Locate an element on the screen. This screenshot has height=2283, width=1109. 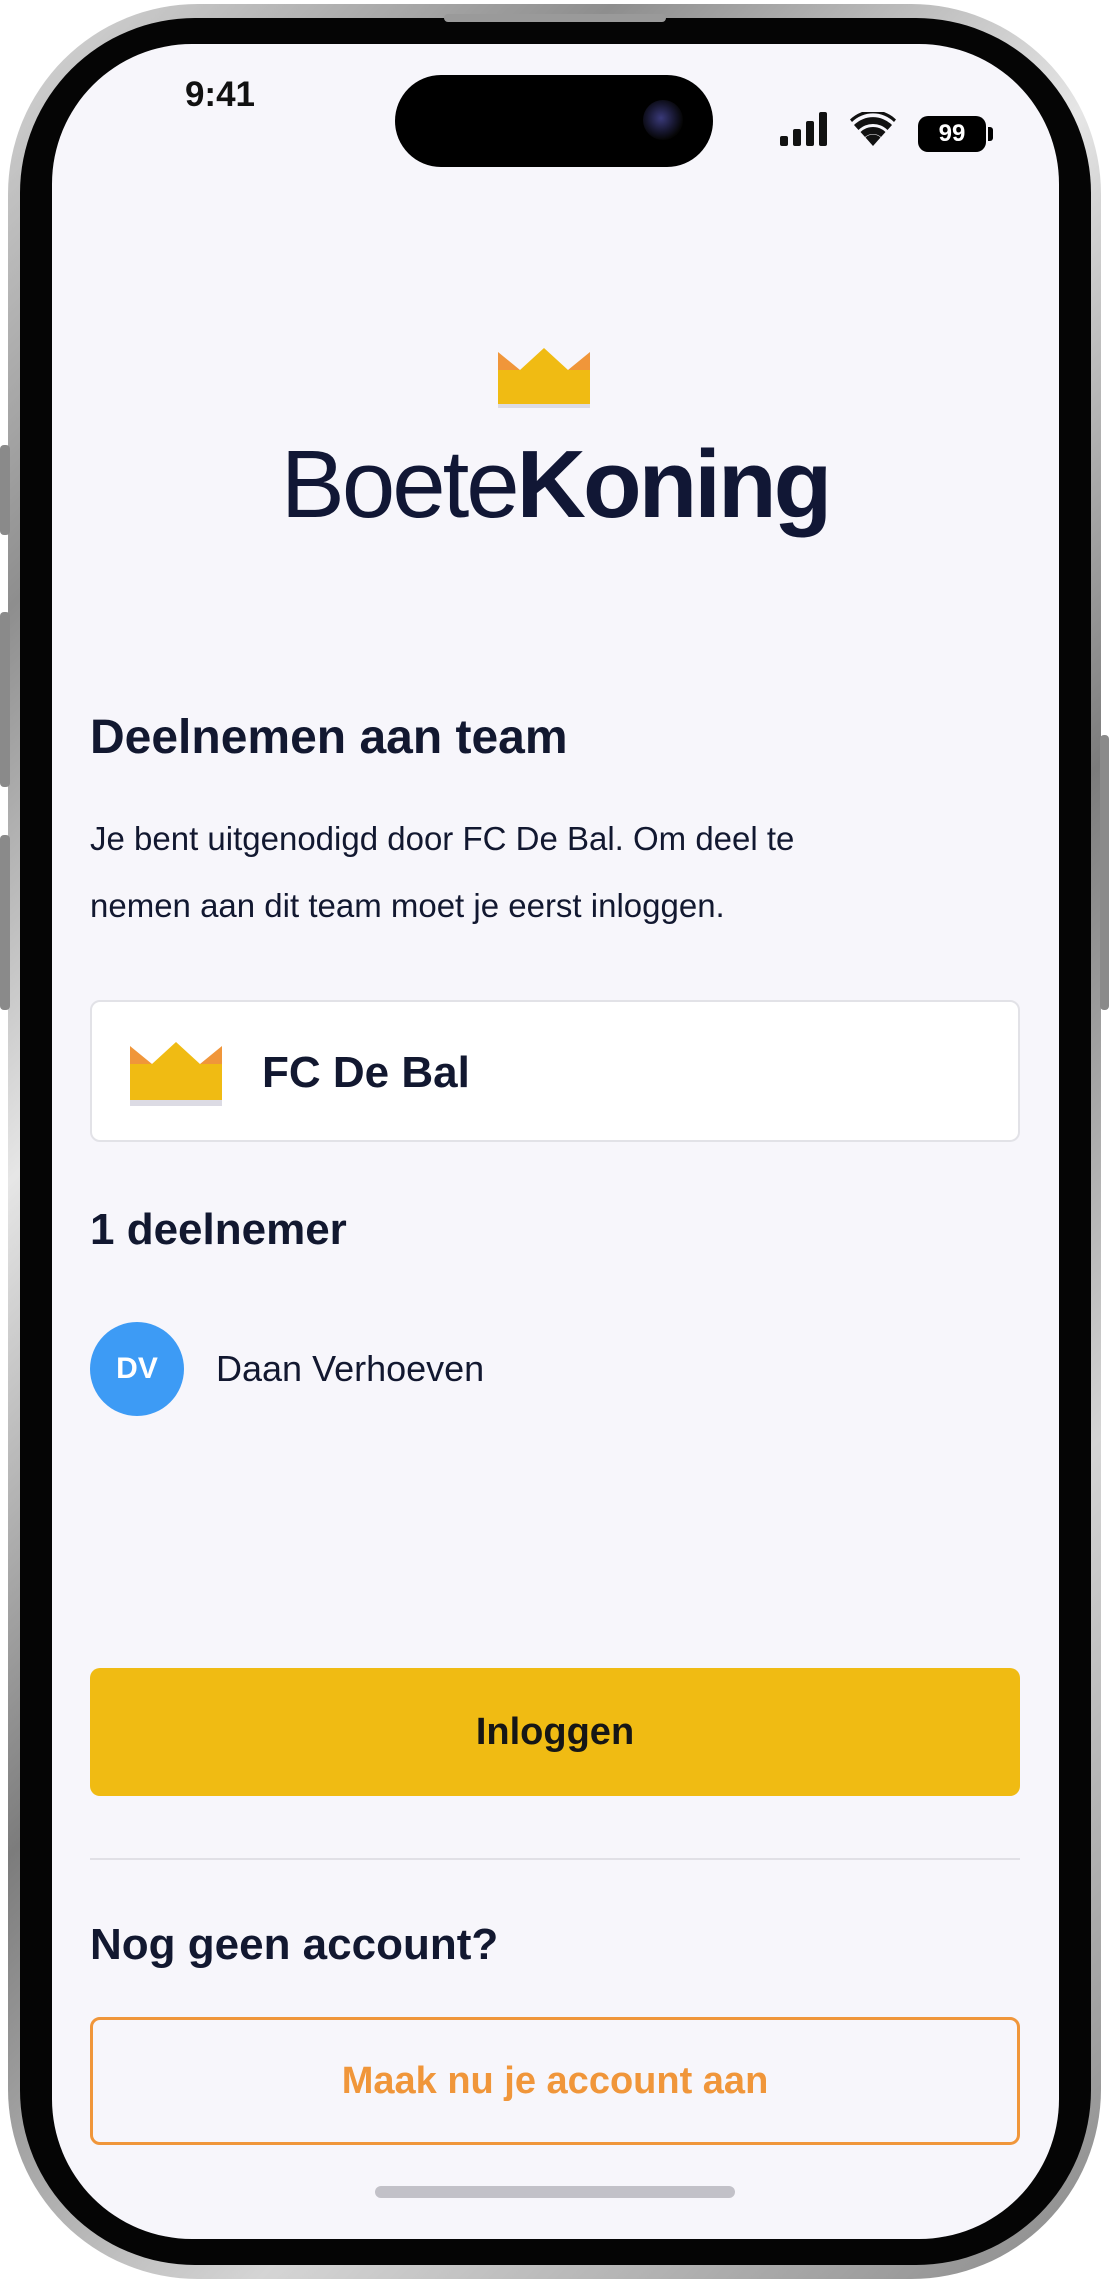
logo-part-boete: Boete is located at coordinates (400, 484).